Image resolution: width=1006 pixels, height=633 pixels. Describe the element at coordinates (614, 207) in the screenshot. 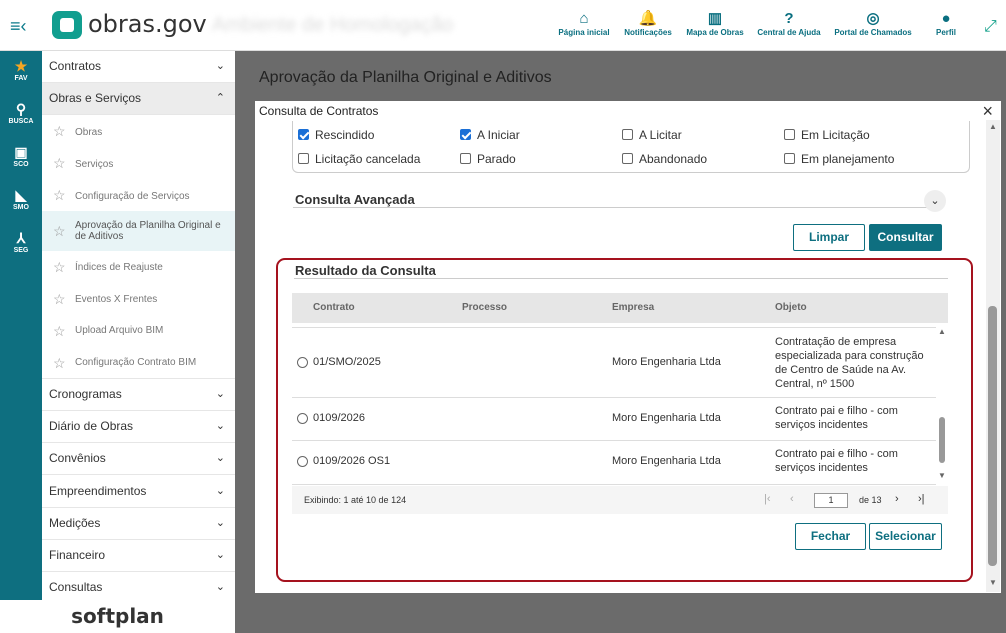

I see `divider` at that location.